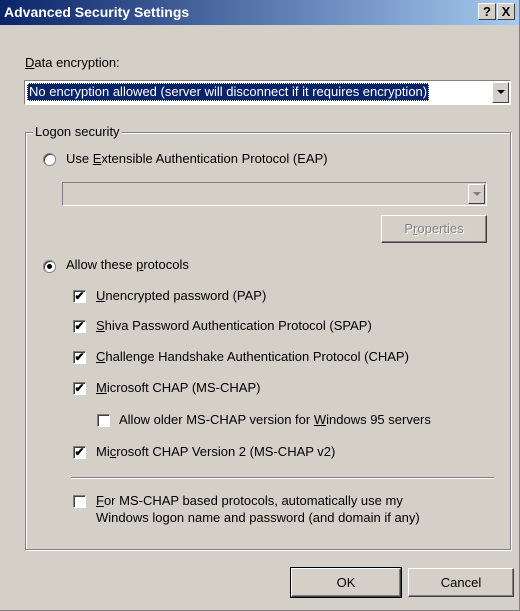 The width and height of the screenshot is (520, 611). Describe the element at coordinates (101, 387) in the screenshot. I see `ms-chap-accel: M` at that location.